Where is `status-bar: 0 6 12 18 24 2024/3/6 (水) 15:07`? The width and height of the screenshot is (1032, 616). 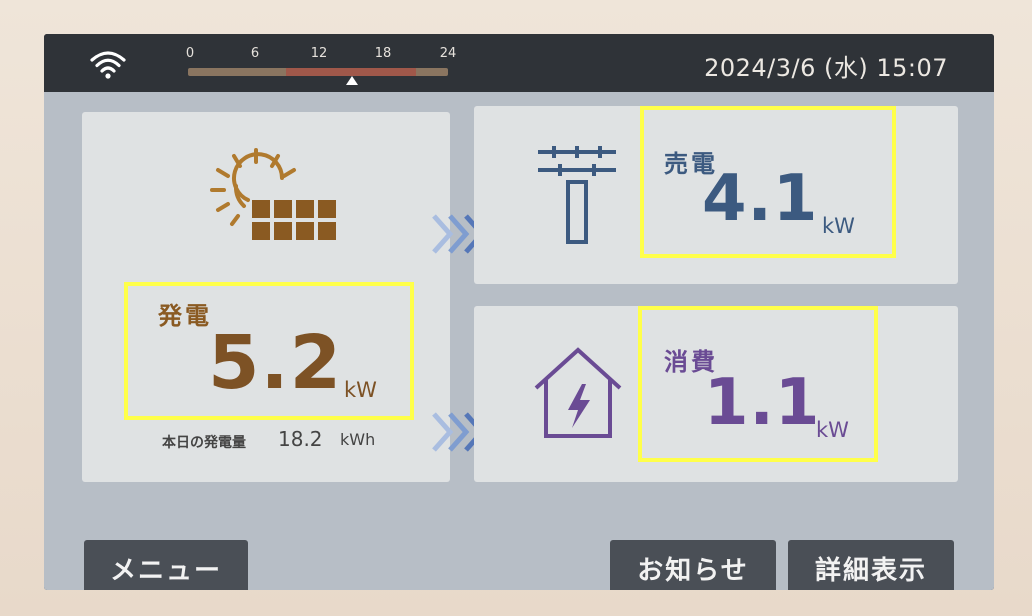
status-bar: 0 6 12 18 24 2024/3/6 (水) 15:07 is located at coordinates (519, 63).